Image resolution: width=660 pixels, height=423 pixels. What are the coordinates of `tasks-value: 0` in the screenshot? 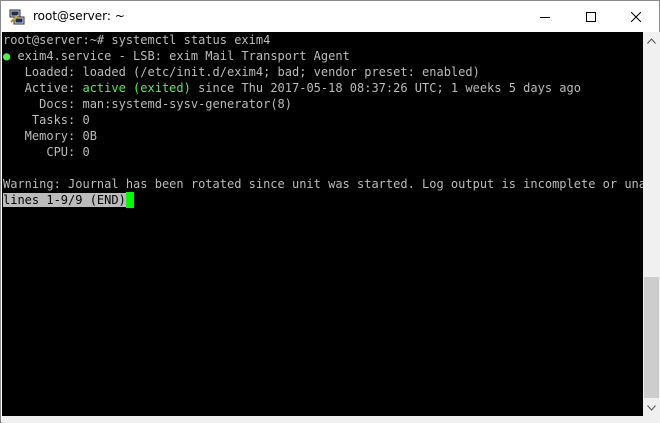 It's located at (82, 120).